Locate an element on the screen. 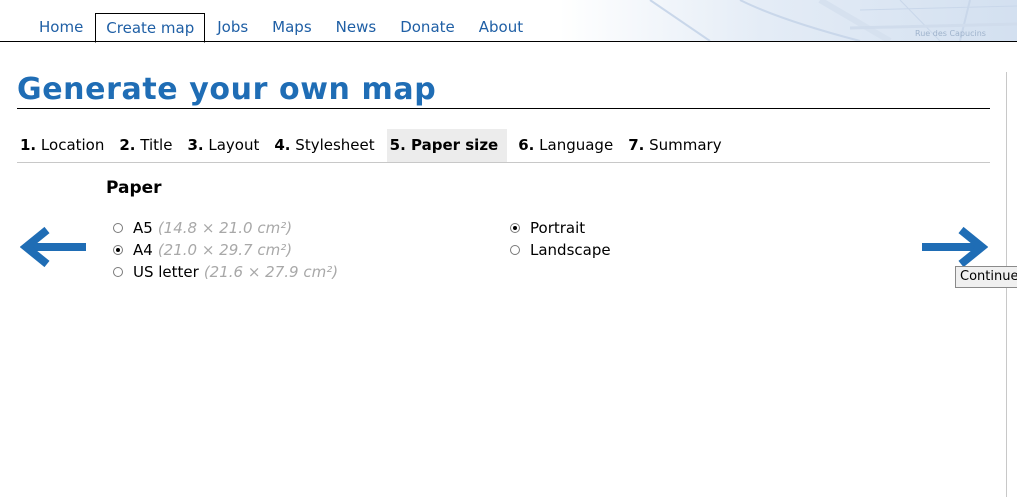 This screenshot has width=1017, height=497. nav-tab-home: Home is located at coordinates (61, 27).